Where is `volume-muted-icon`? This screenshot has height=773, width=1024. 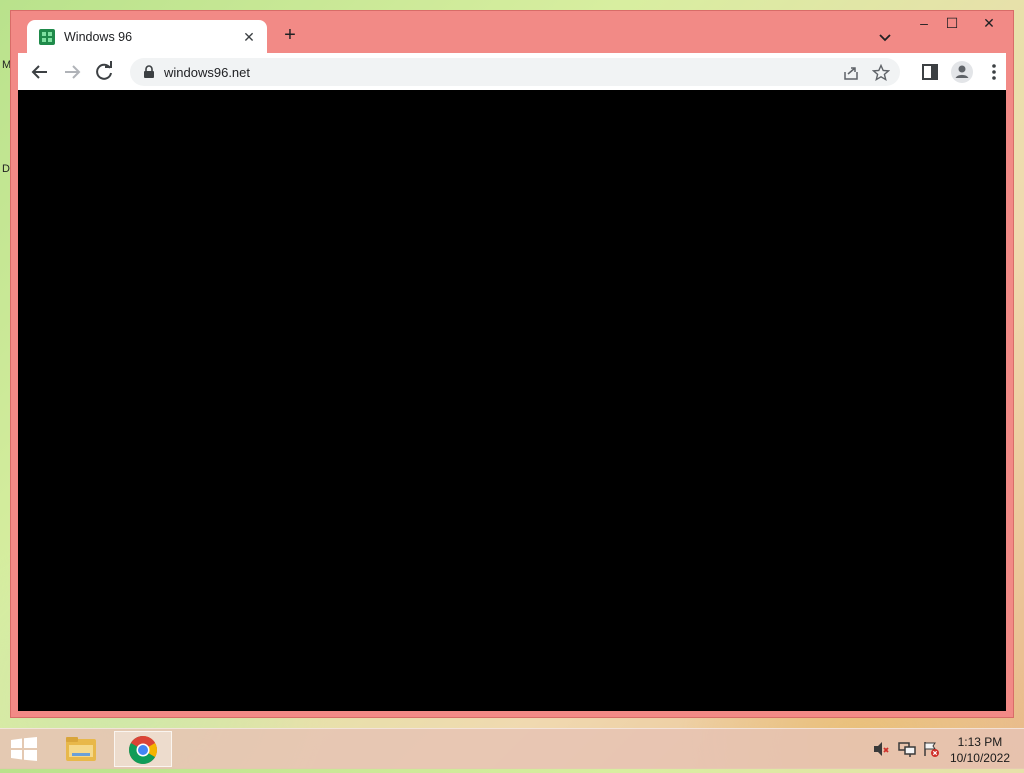
volume-muted-icon is located at coordinates (881, 749).